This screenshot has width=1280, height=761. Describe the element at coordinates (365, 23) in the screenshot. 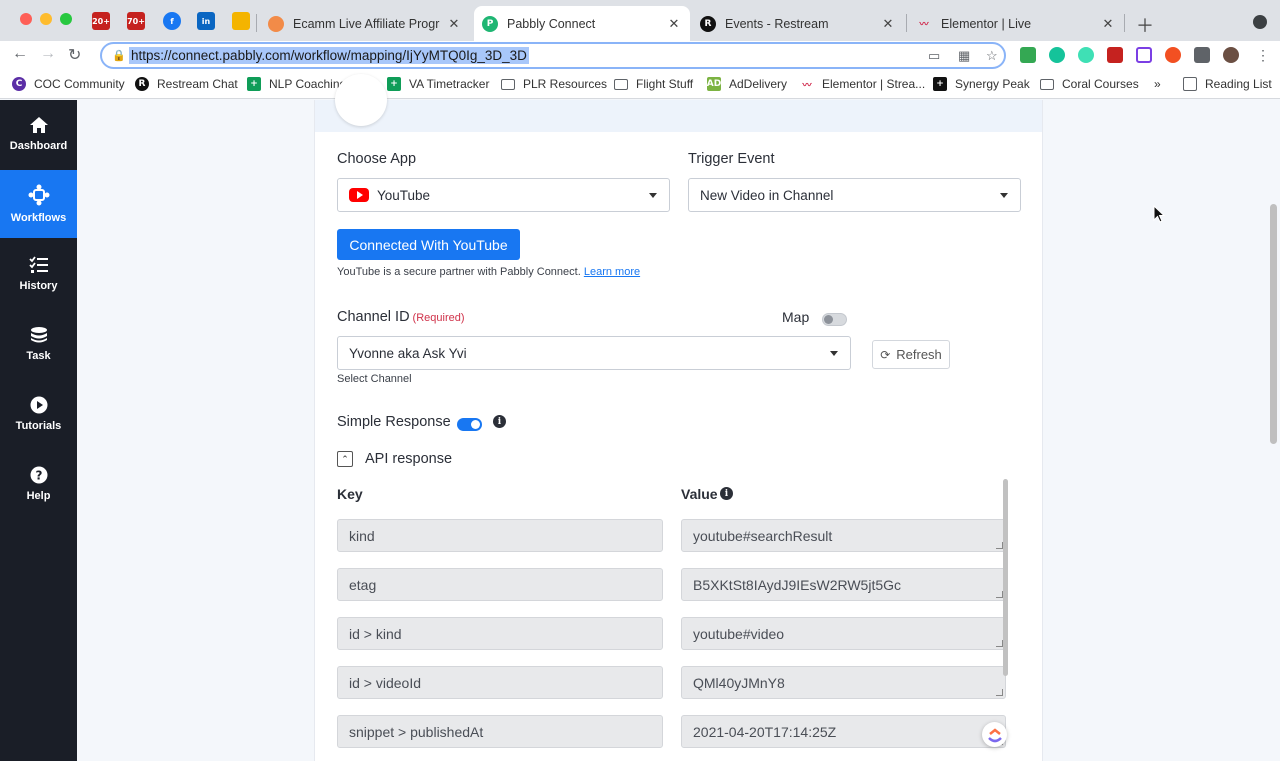

I see `tab-ecamm: Ecamm Live Affiliate Program | ✕` at that location.